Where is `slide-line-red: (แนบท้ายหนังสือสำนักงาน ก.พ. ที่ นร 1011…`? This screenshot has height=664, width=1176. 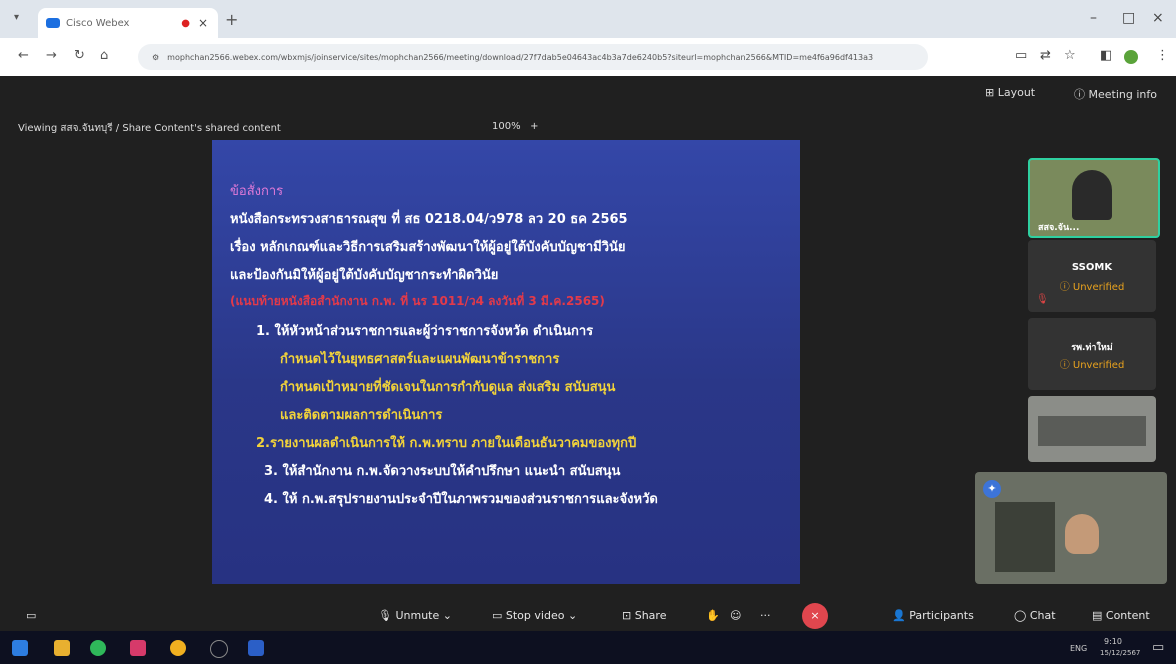
slide-line-red: (แนบท้ายหนังสือสำนักงาน ก.พ. ที่ นร 1011… is located at coordinates (417, 301).